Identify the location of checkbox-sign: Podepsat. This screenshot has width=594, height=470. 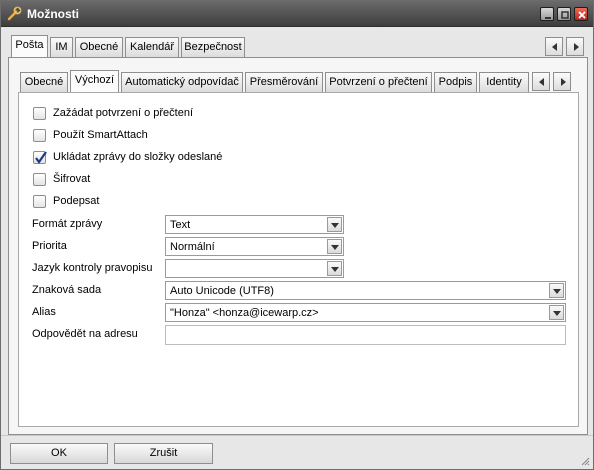
(83, 202).